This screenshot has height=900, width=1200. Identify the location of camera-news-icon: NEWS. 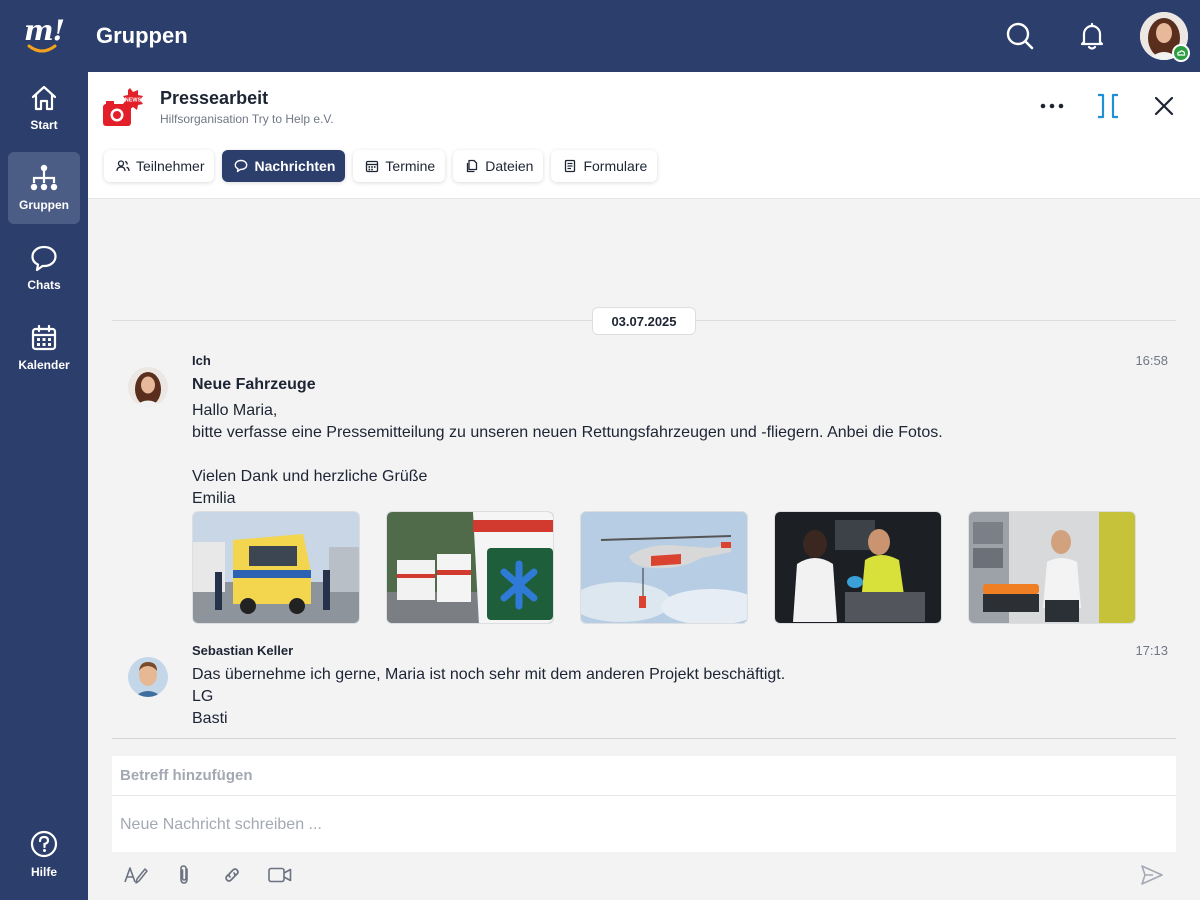
(123, 107).